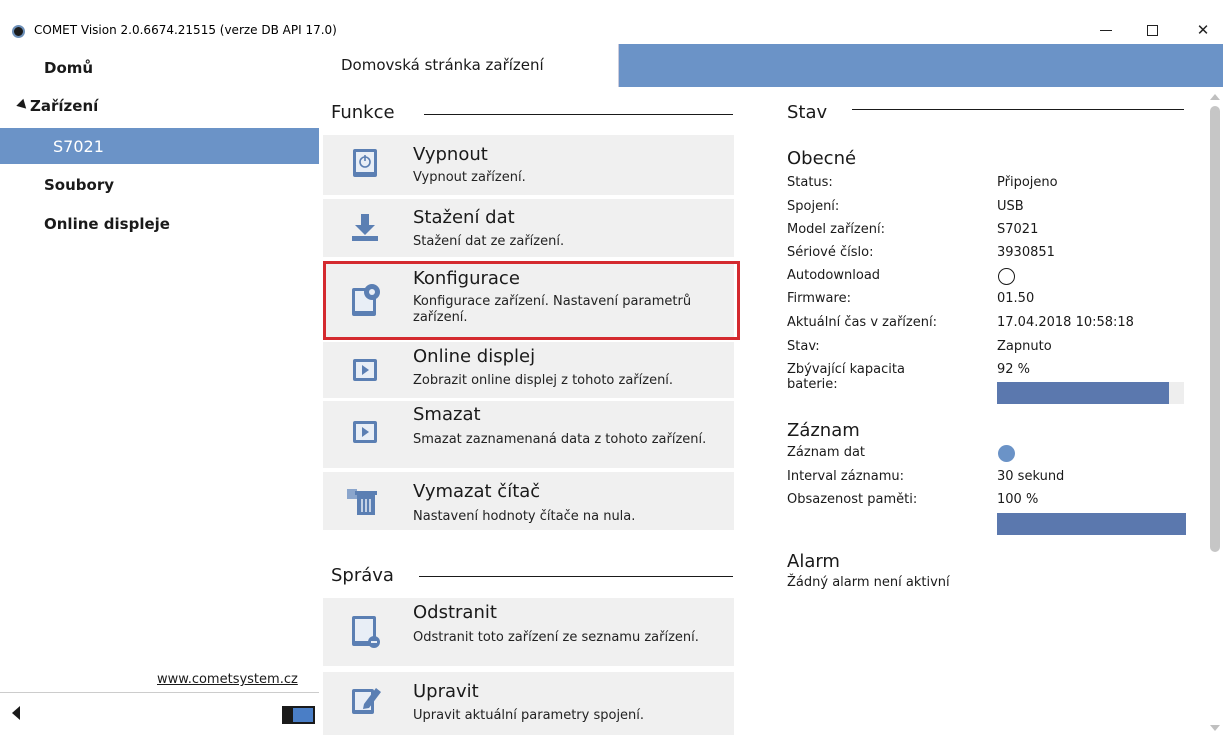  What do you see at coordinates (477, 491) in the screenshot?
I see `tile-title: Vymazat čítač` at bounding box center [477, 491].